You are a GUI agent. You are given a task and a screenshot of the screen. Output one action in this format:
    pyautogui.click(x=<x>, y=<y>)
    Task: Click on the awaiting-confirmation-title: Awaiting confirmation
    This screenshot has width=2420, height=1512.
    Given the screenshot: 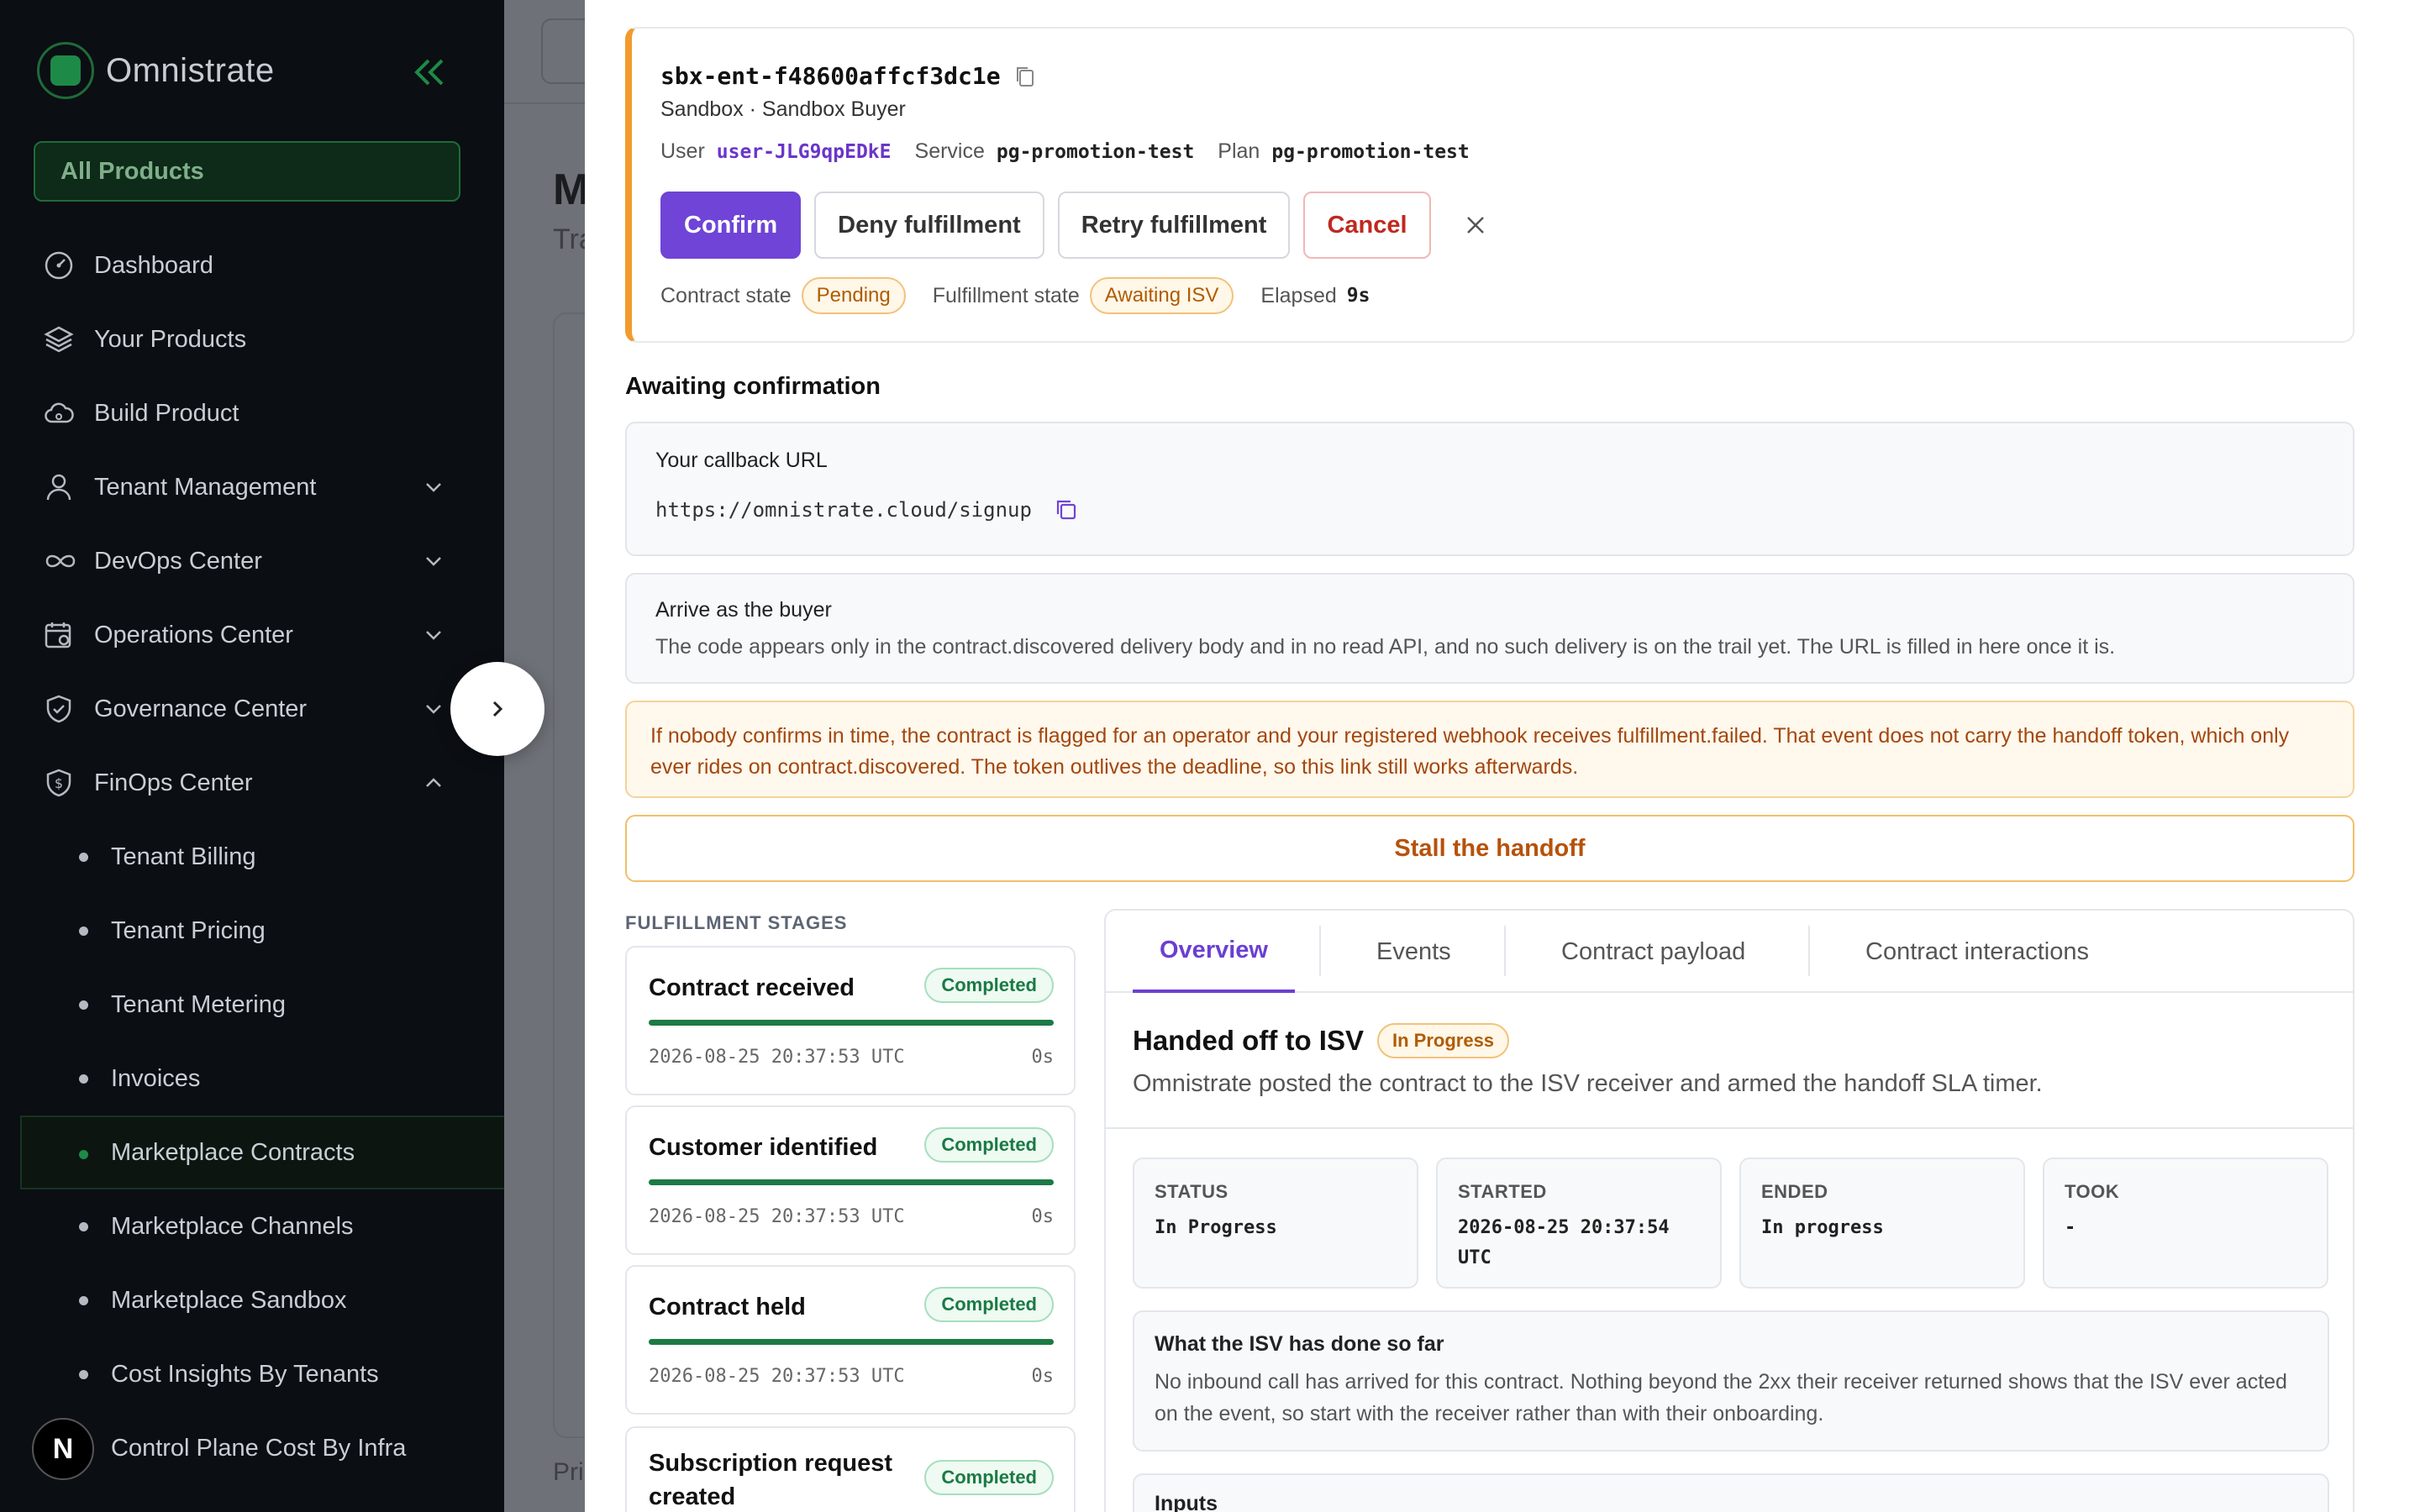 What is the action you would take?
    pyautogui.click(x=753, y=386)
    